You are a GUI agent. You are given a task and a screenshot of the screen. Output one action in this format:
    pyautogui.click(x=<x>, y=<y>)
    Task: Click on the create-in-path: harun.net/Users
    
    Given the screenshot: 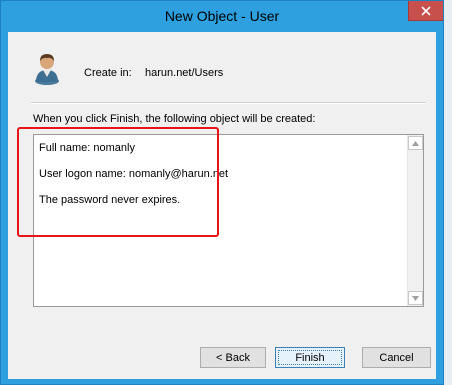 What is the action you would take?
    pyautogui.click(x=184, y=73)
    